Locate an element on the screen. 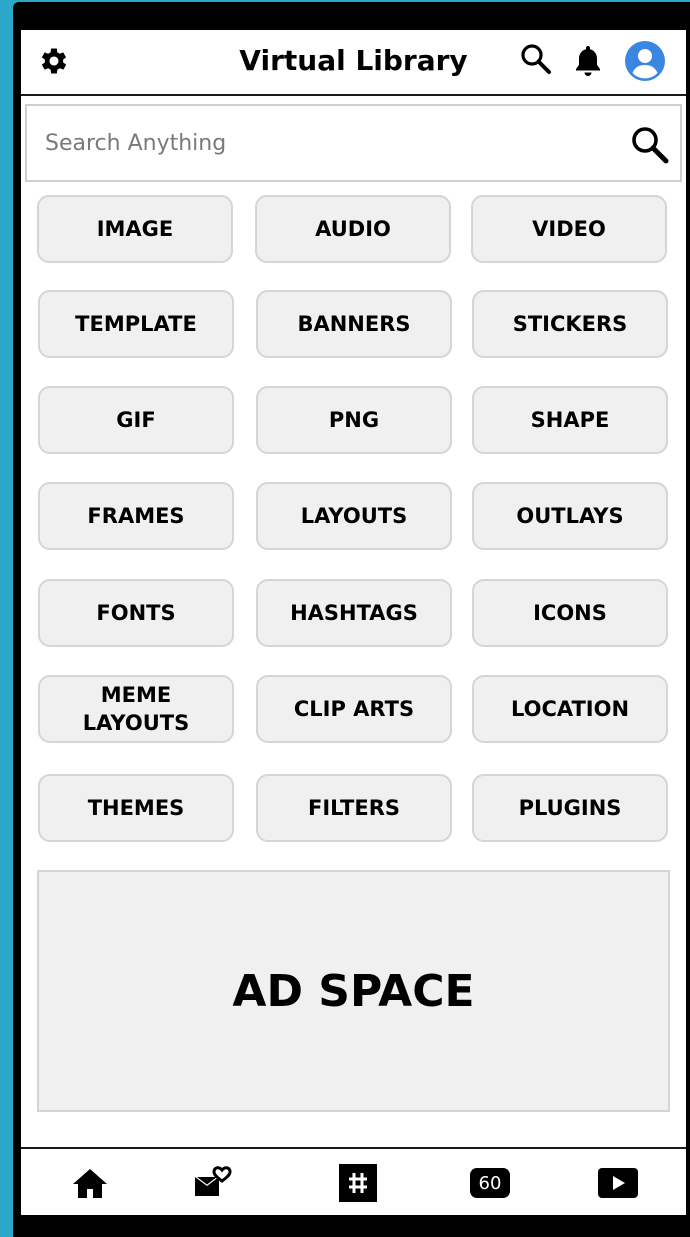  category-frames-button: FRAMES is located at coordinates (136, 516).